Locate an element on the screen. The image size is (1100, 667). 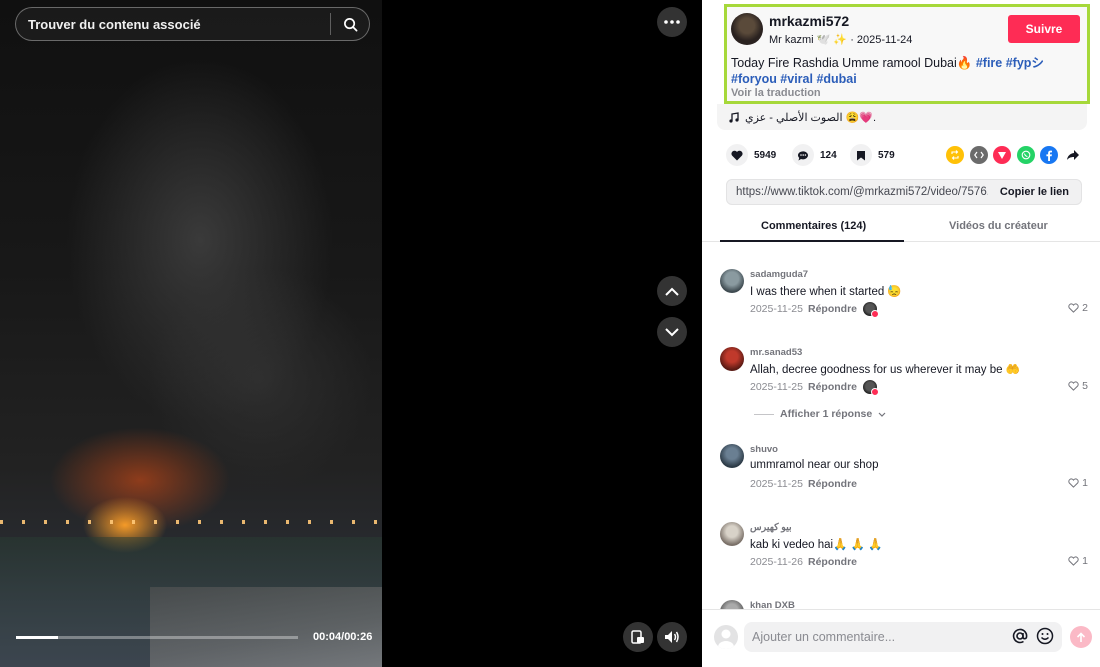
music-row: الصوت الأصلي - عزي 😩💗. is located at coordinates (902, 117).